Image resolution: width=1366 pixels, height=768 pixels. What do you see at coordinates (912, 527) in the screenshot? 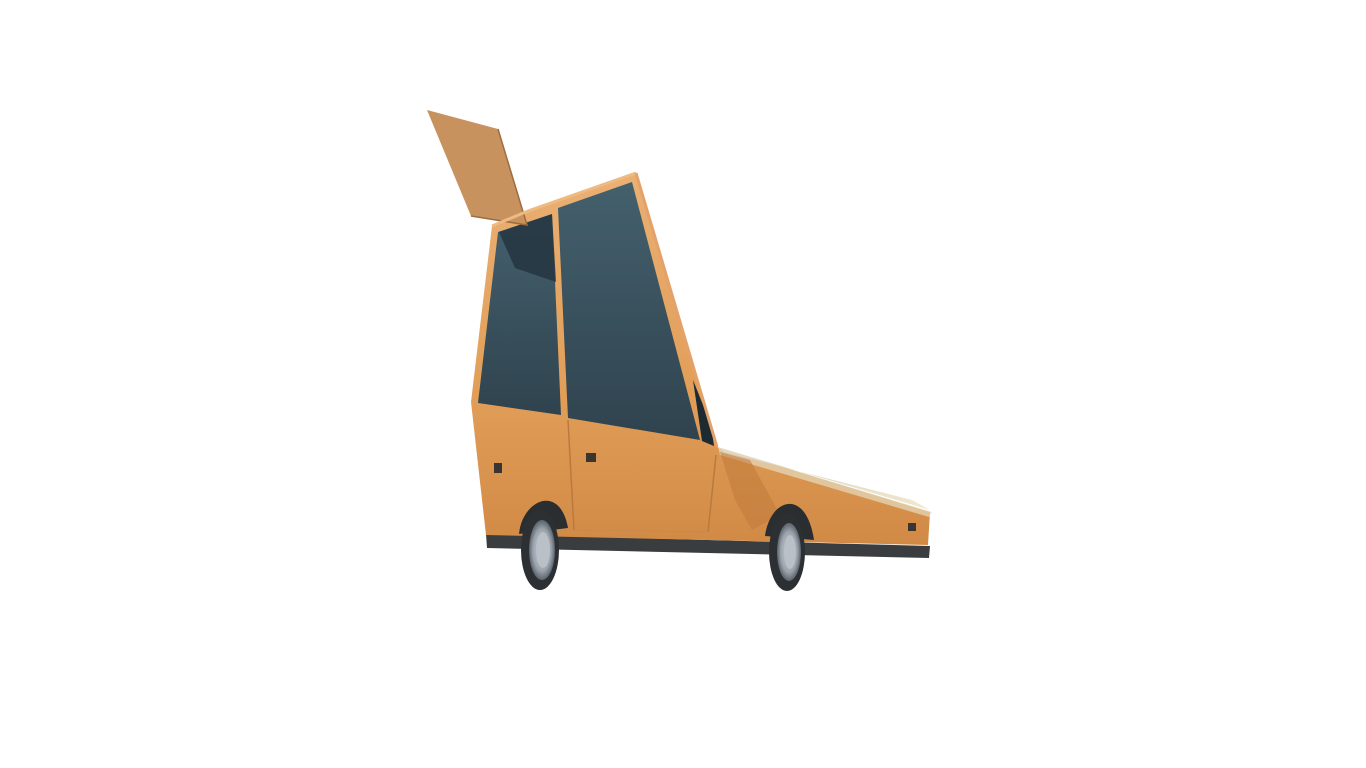
I see `front-marker-light` at bounding box center [912, 527].